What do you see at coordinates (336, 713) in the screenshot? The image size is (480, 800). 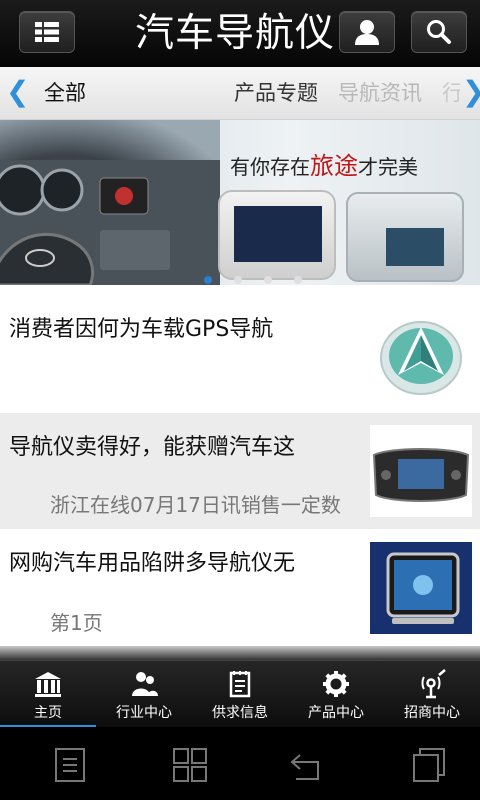 I see `tab-label: 产品中心` at bounding box center [336, 713].